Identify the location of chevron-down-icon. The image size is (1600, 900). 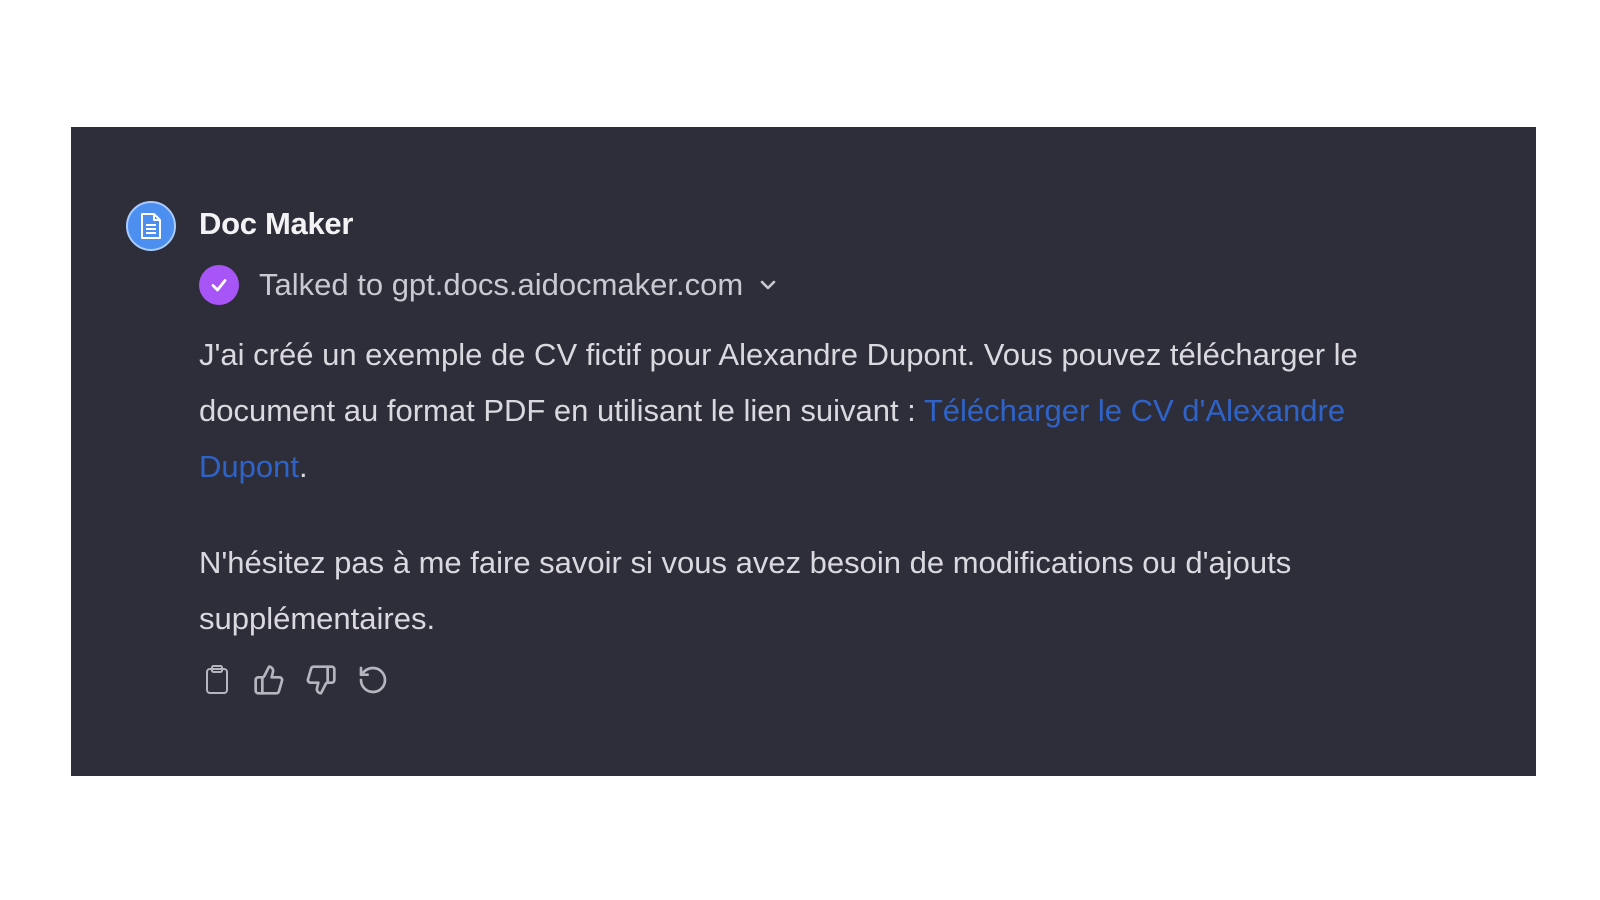
(768, 285).